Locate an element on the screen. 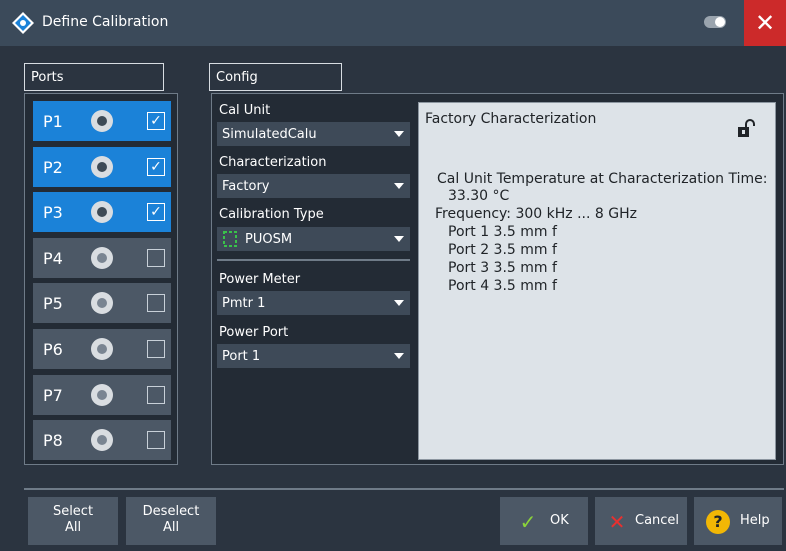 This screenshot has height=551, width=786. app-logo-icon is located at coordinates (23, 23).